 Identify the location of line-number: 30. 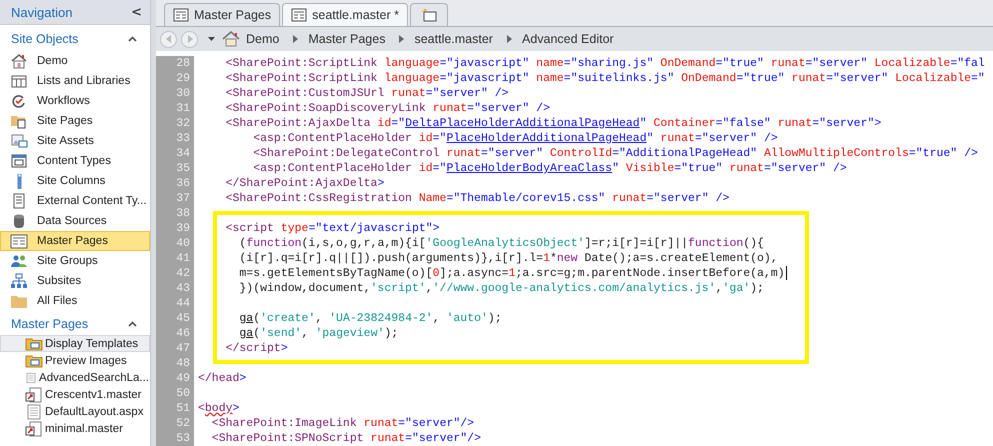
(183, 93).